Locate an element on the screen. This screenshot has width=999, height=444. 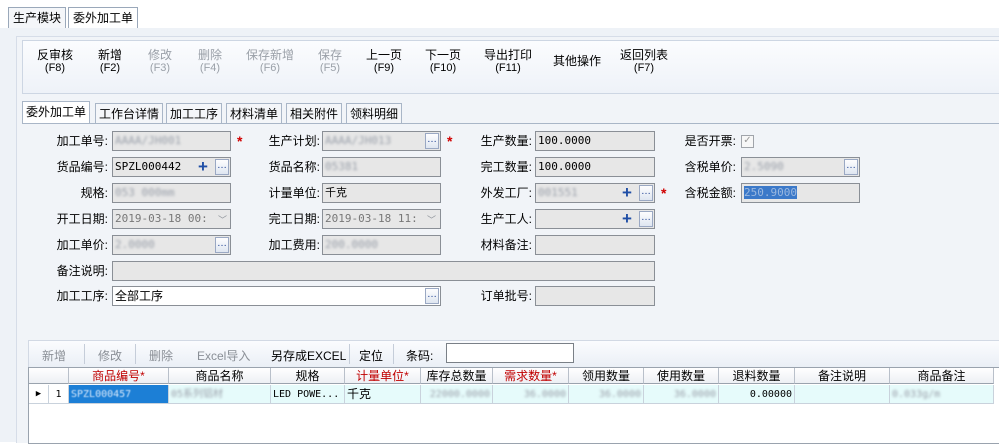
cell-goods-remark: 0.033g/m is located at coordinates (942, 394).